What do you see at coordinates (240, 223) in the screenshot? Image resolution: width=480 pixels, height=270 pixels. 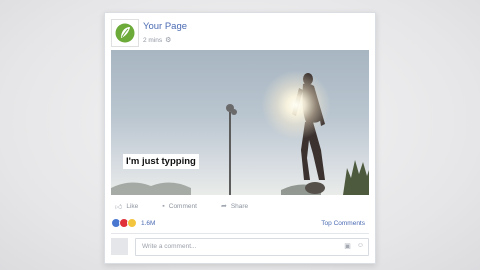 I see `reactions-bar: 1.6M Top Comments` at bounding box center [240, 223].